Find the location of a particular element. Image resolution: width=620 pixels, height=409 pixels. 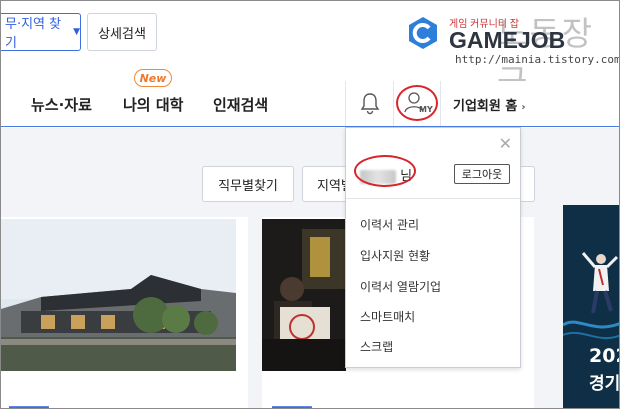

username-highlight-annotation is located at coordinates (385, 171).